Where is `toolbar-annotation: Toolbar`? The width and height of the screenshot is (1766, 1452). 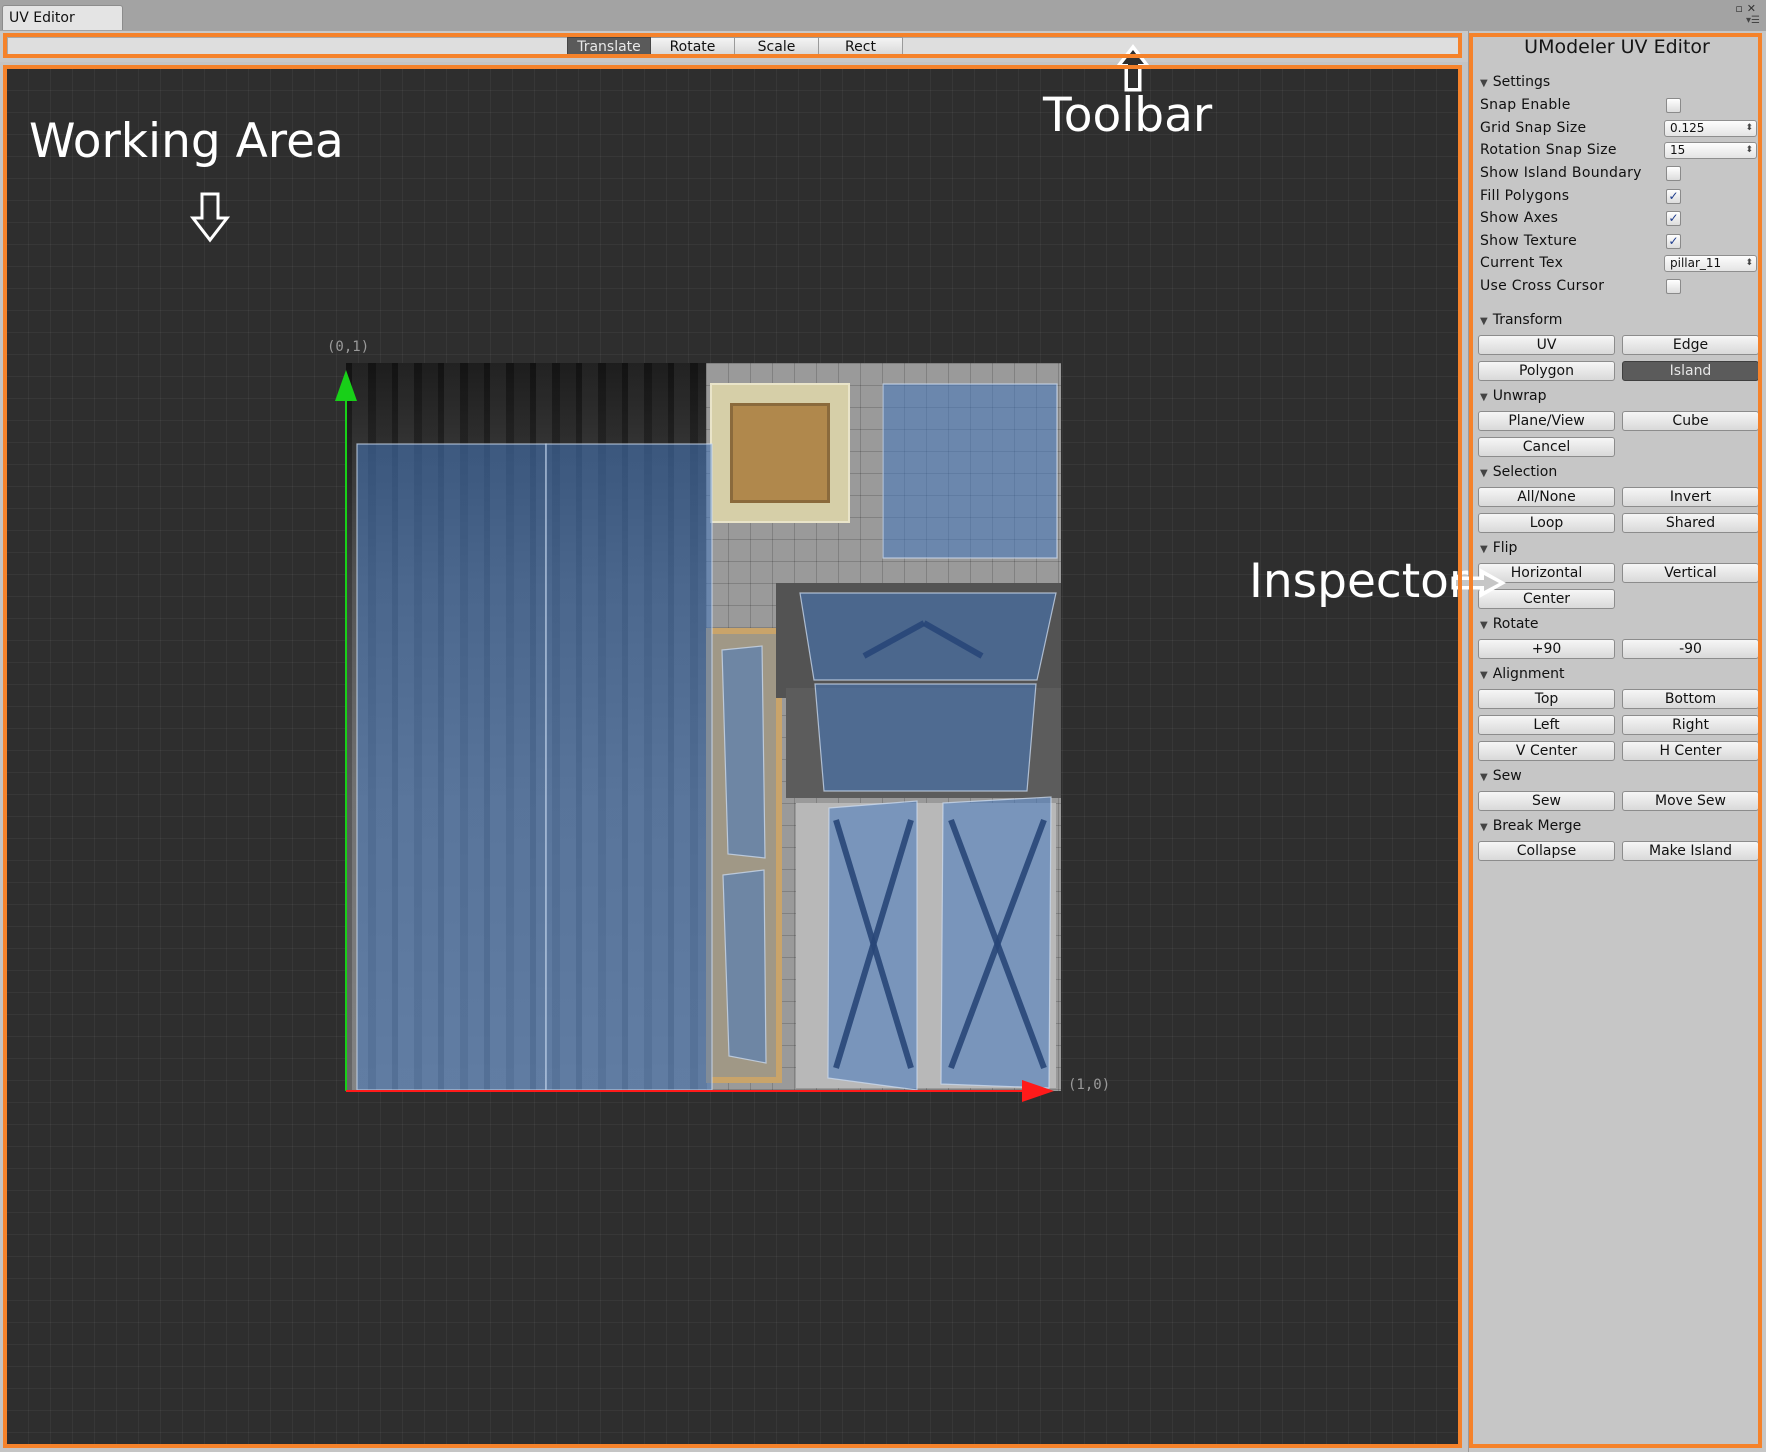 toolbar-annotation: Toolbar is located at coordinates (1128, 115).